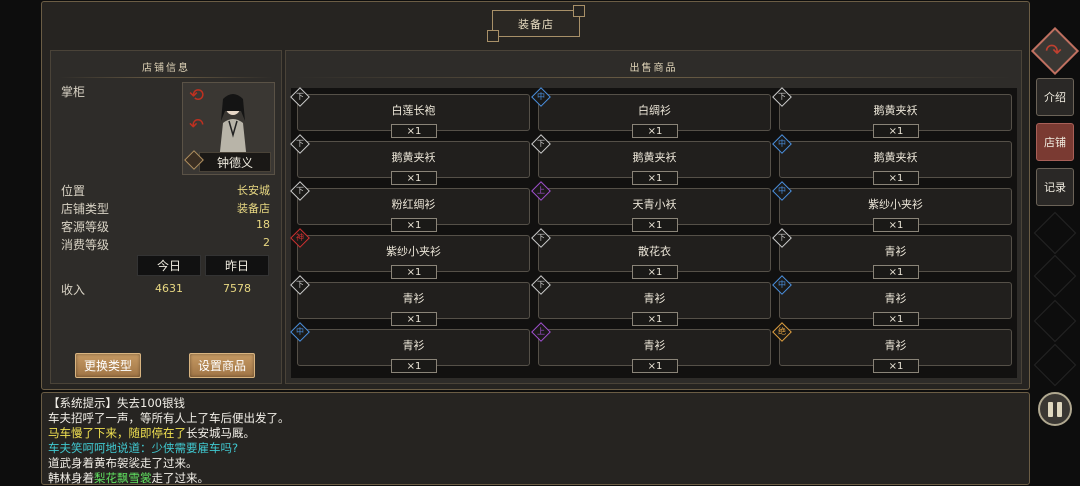 This screenshot has width=1080, height=486. What do you see at coordinates (222, 365) in the screenshot?
I see `set-goods-button: 设置商品` at bounding box center [222, 365].